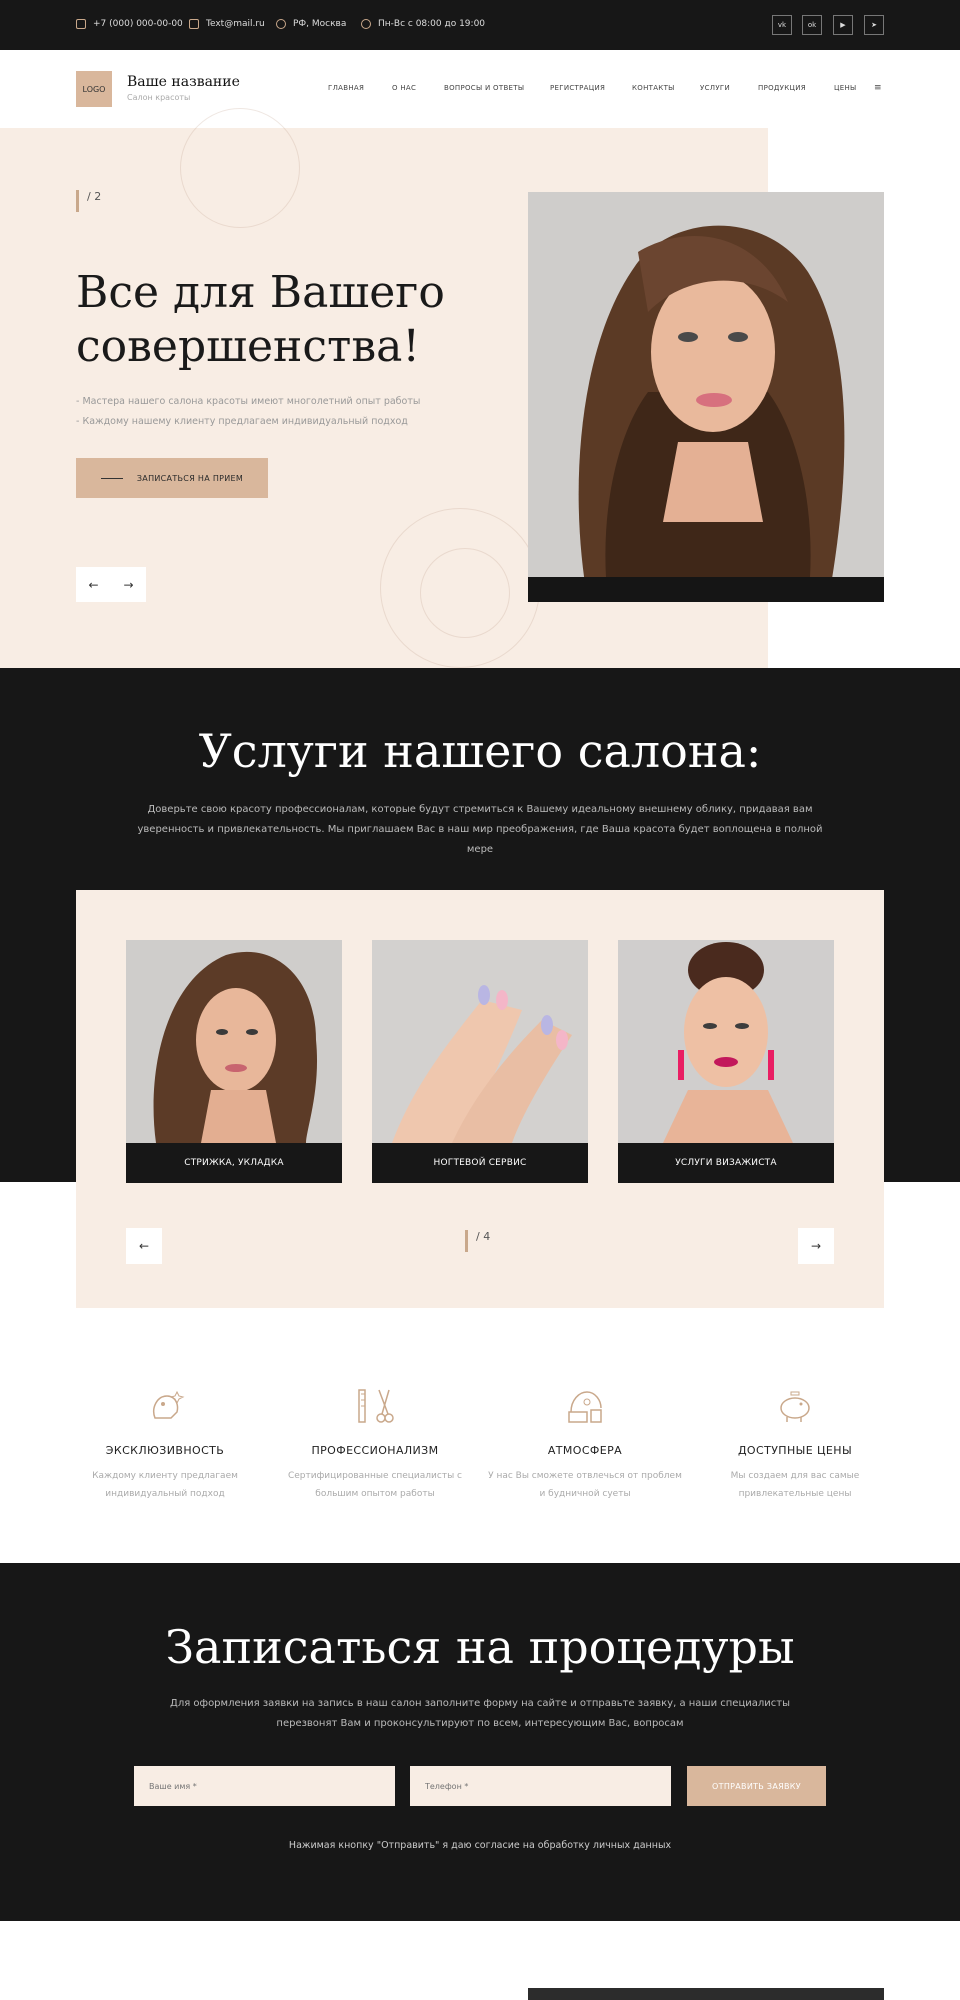  I want to click on vk-icon: vk, so click(782, 25).